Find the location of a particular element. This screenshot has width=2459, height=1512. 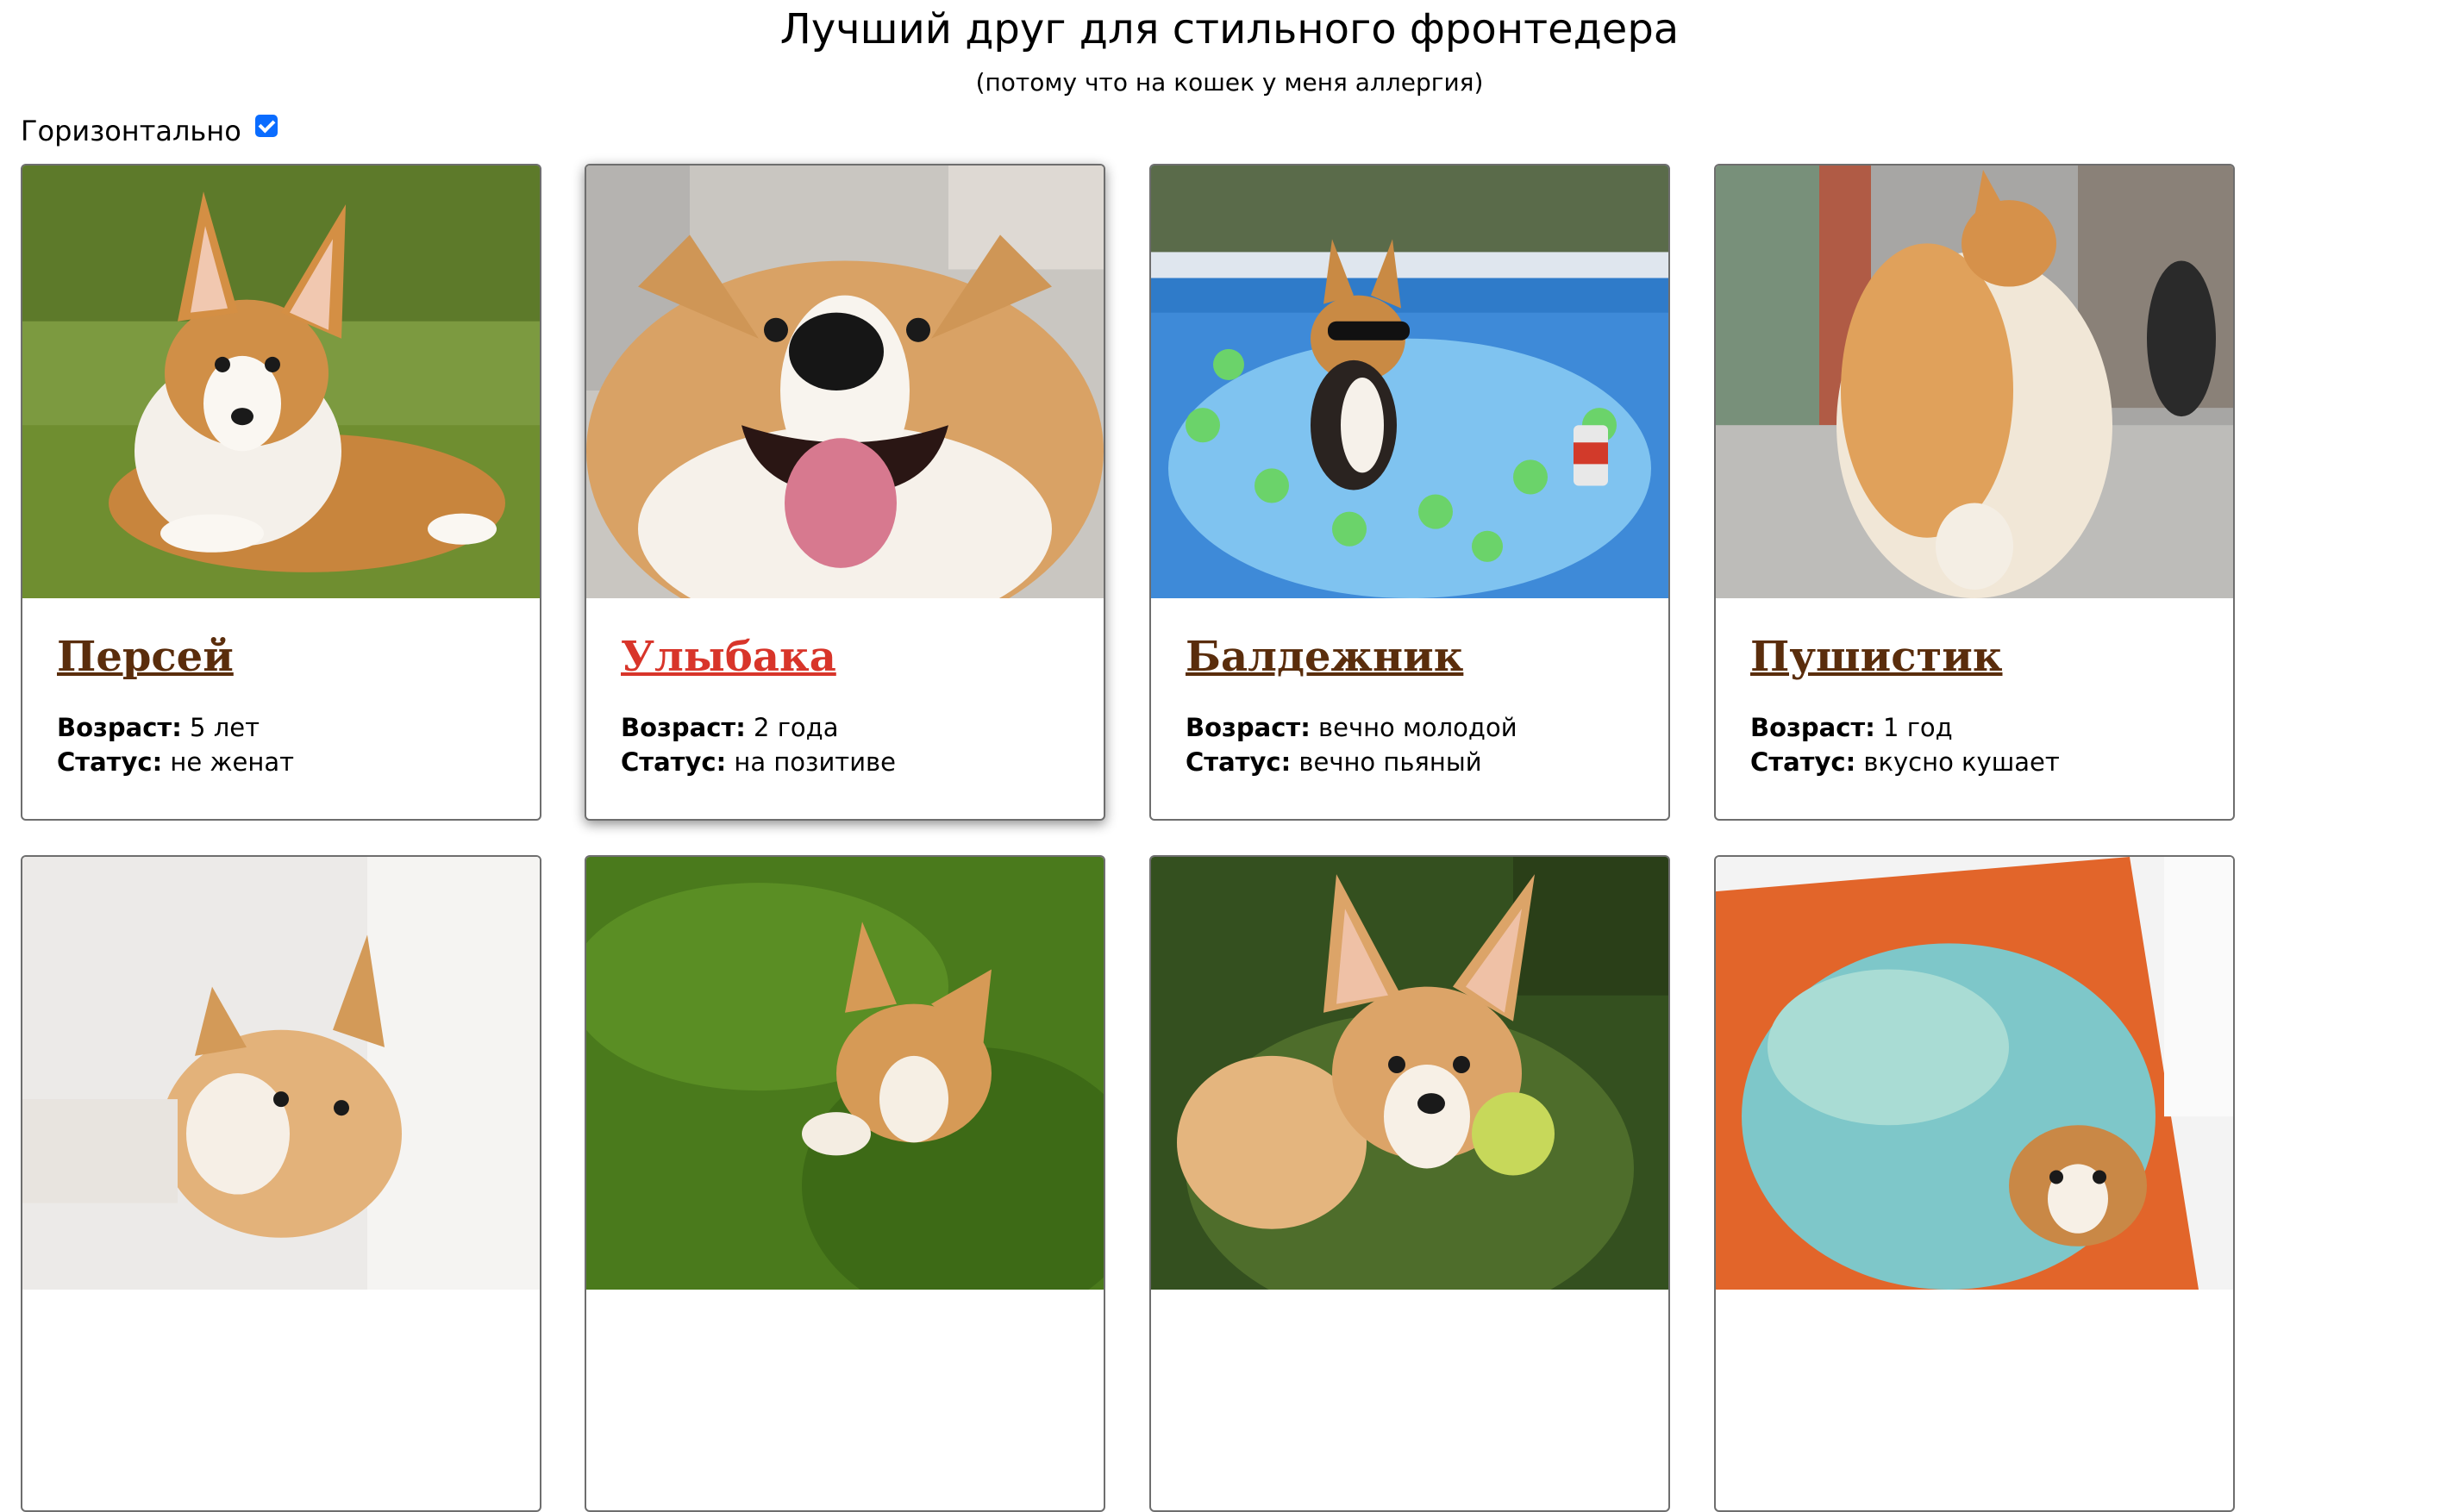

dog-name-link: Балдежник is located at coordinates (1418, 639).